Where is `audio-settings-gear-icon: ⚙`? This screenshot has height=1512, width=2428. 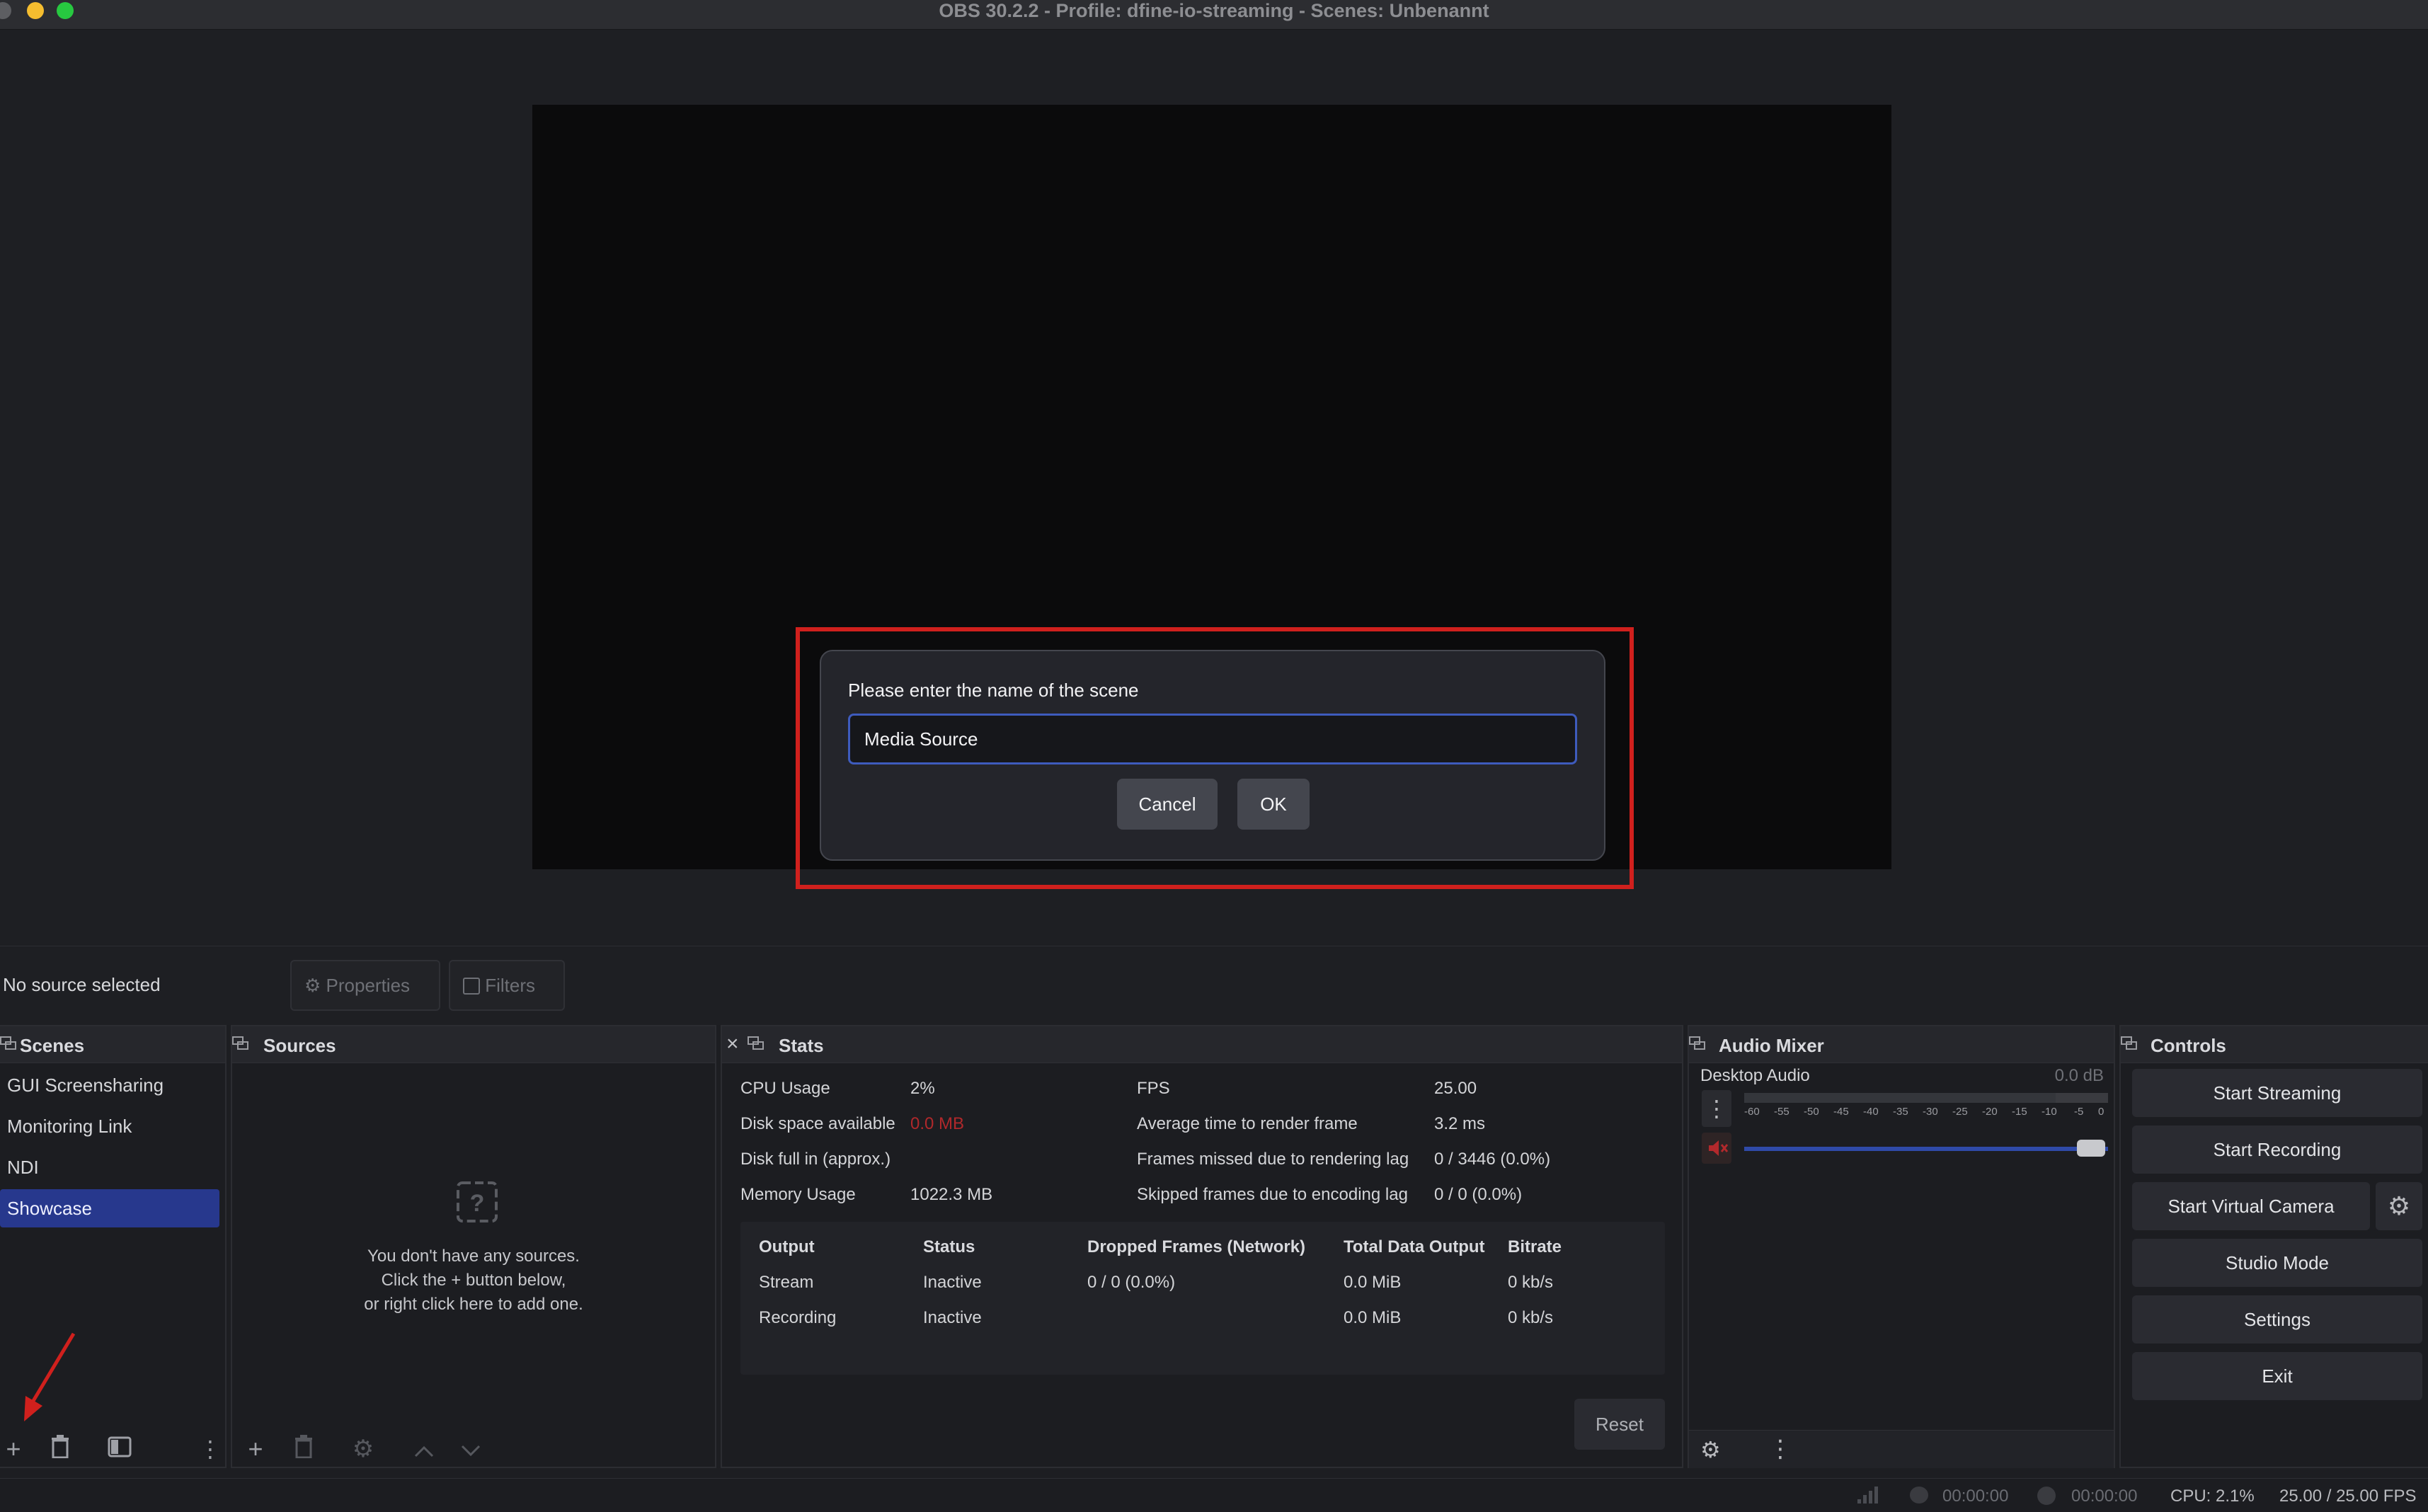
audio-settings-gear-icon: ⚙ is located at coordinates (1710, 1449).